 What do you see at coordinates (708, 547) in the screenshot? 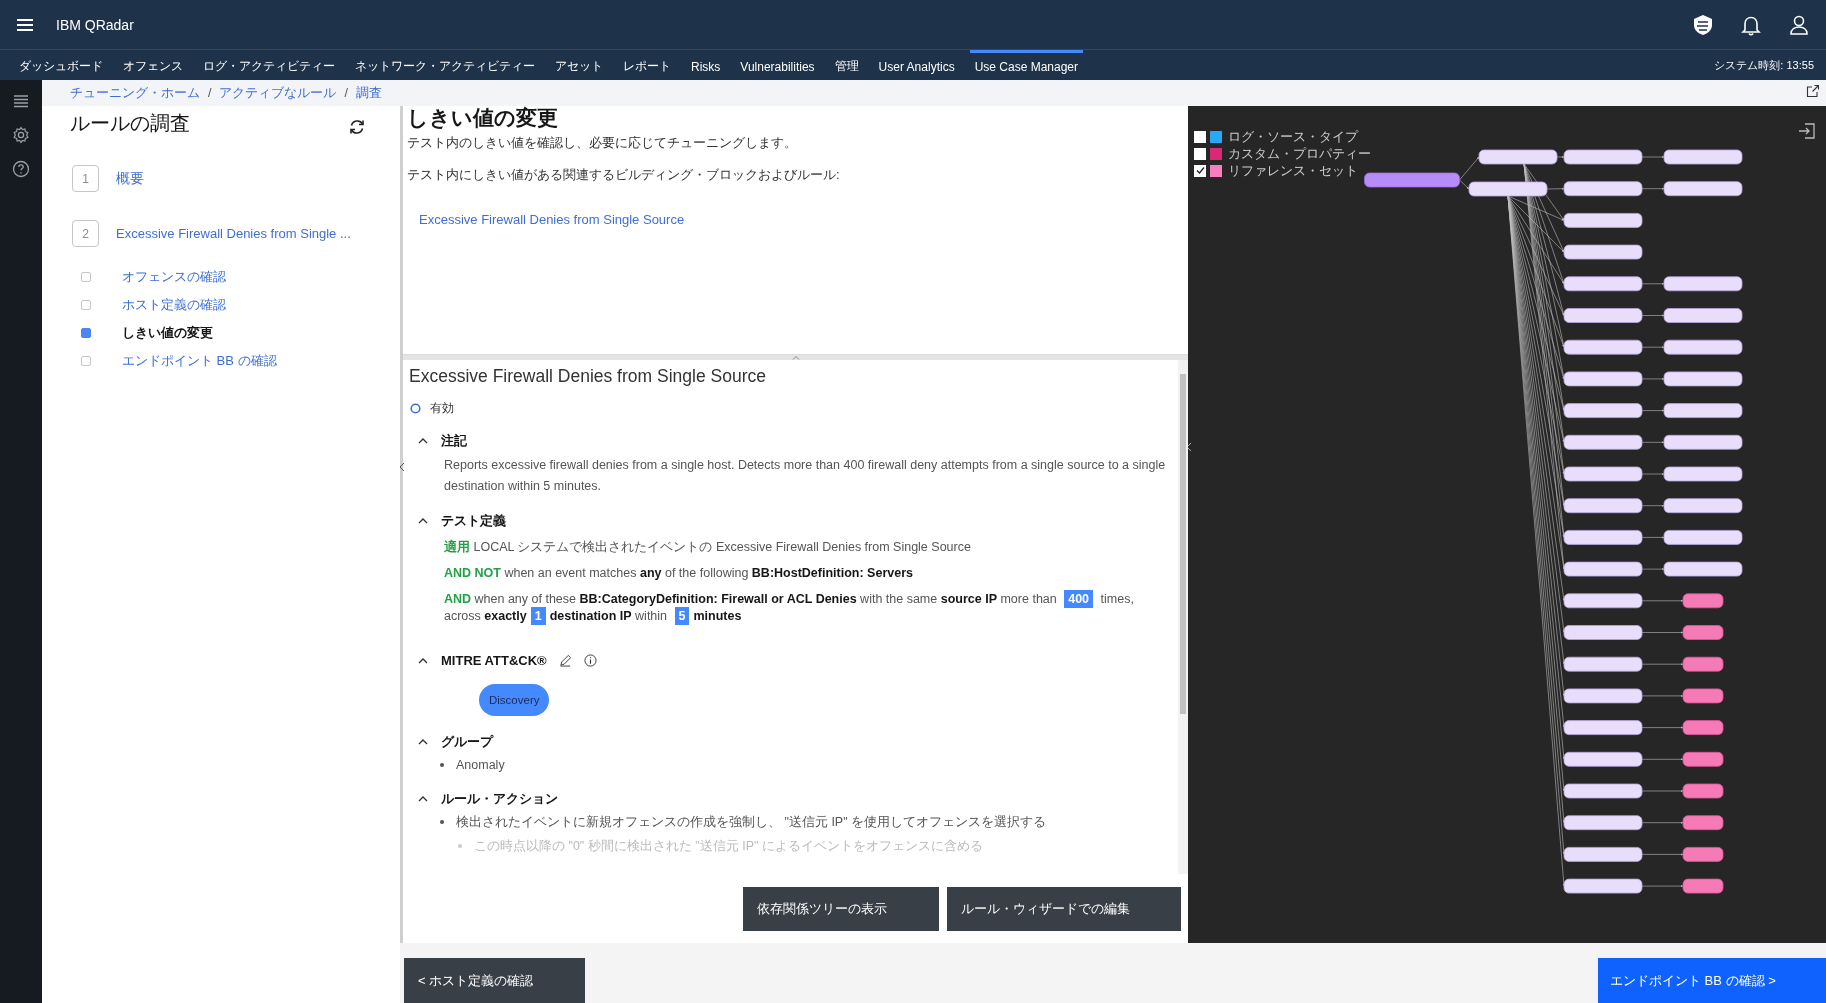
I see `test-line: 適用 LOCAL システムで検出されたイベントの Excessive Firewall Denies from Single Source` at bounding box center [708, 547].